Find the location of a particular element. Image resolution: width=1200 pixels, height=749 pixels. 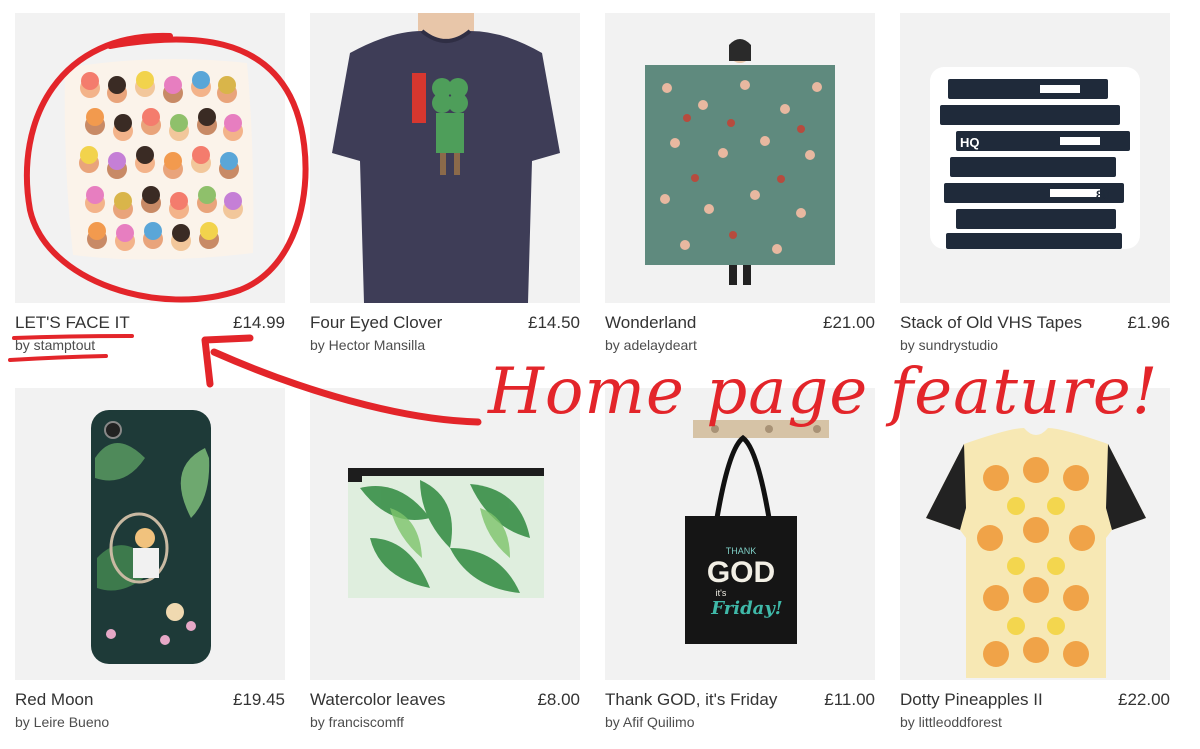

tote-text-god: GOD is located at coordinates (741, 572).